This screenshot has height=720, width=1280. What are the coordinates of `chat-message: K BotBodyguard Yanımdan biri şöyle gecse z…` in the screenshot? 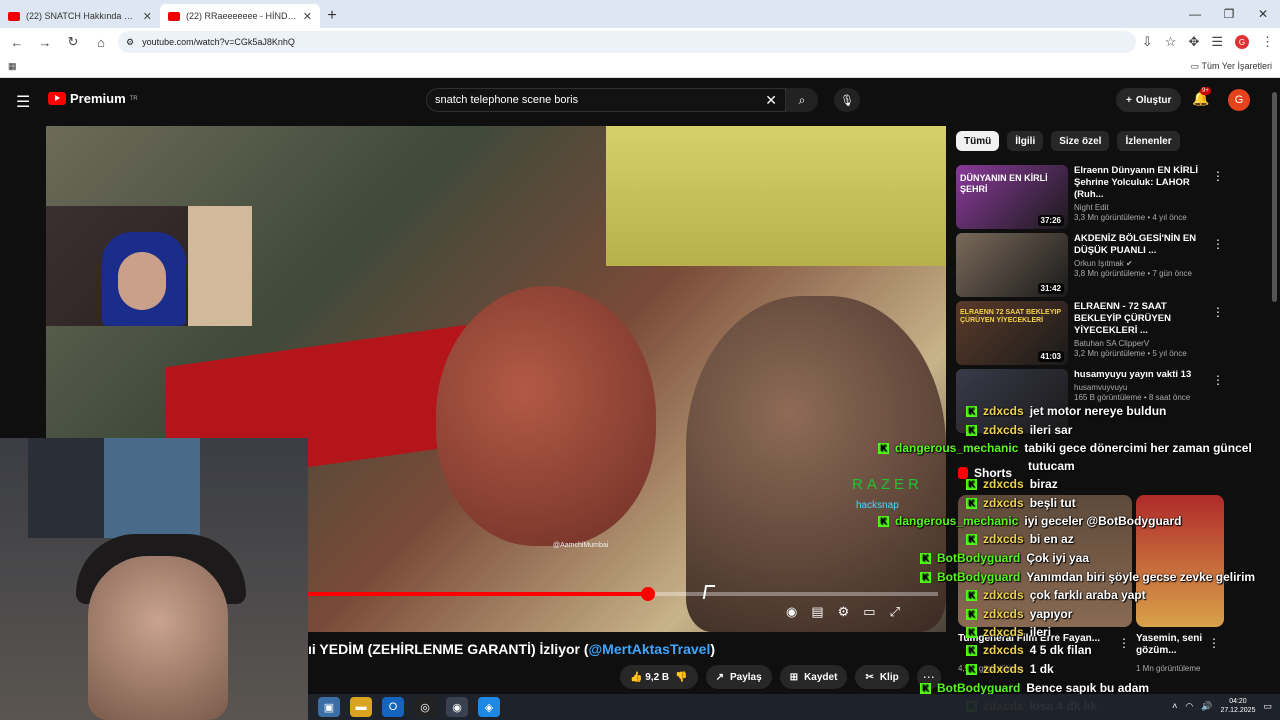 It's located at (1087, 577).